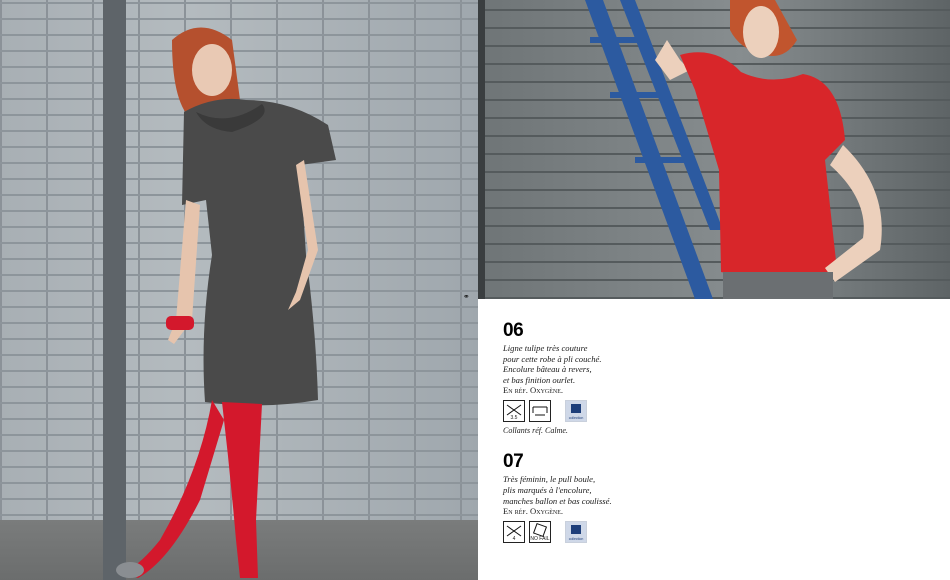  I want to click on desc-line: Ligne tulipe très couture, so click(545, 348).